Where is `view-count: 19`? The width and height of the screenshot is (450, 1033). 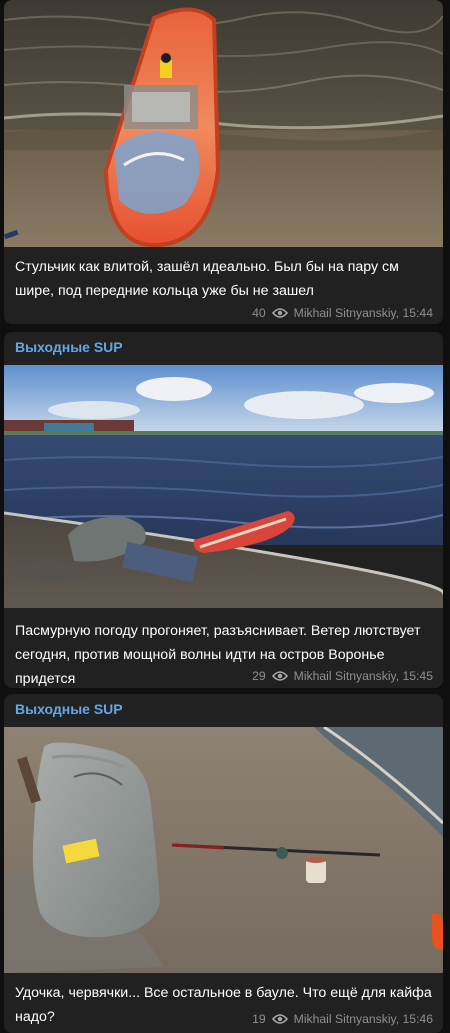 view-count: 19 is located at coordinates (259, 1019).